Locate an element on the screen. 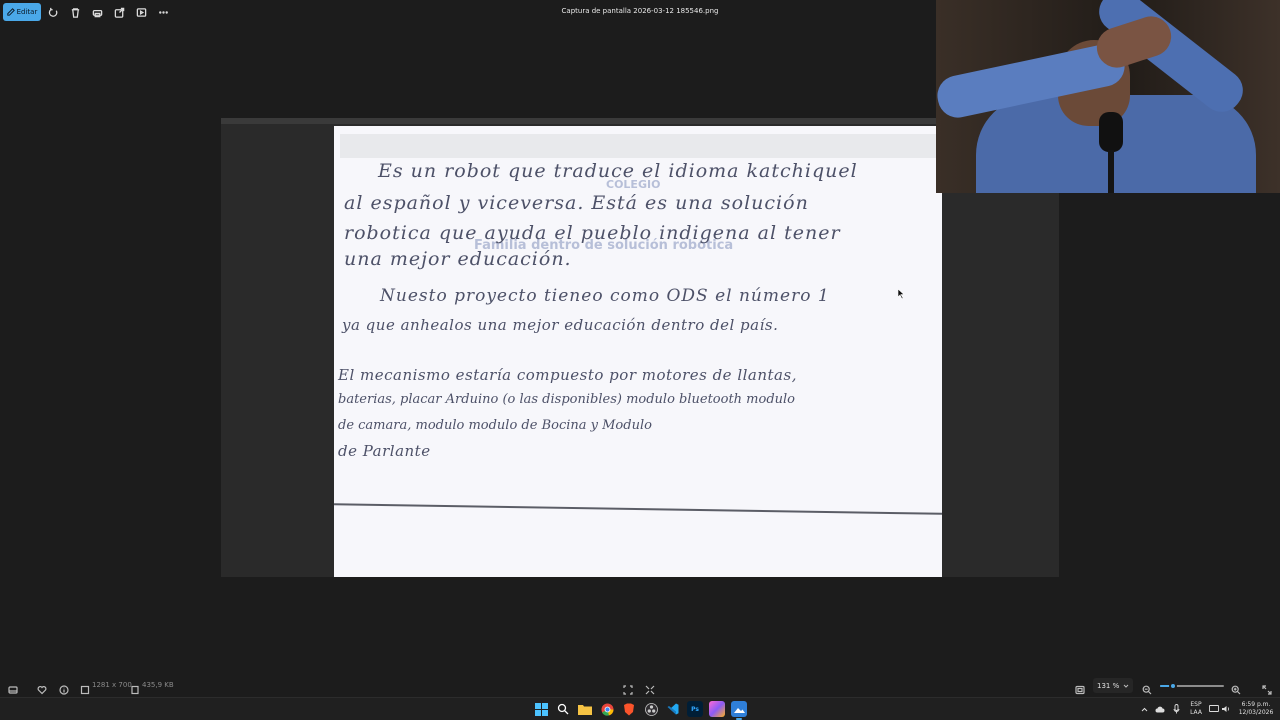 The image size is (1280, 720). scan-band is located at coordinates (638, 146).